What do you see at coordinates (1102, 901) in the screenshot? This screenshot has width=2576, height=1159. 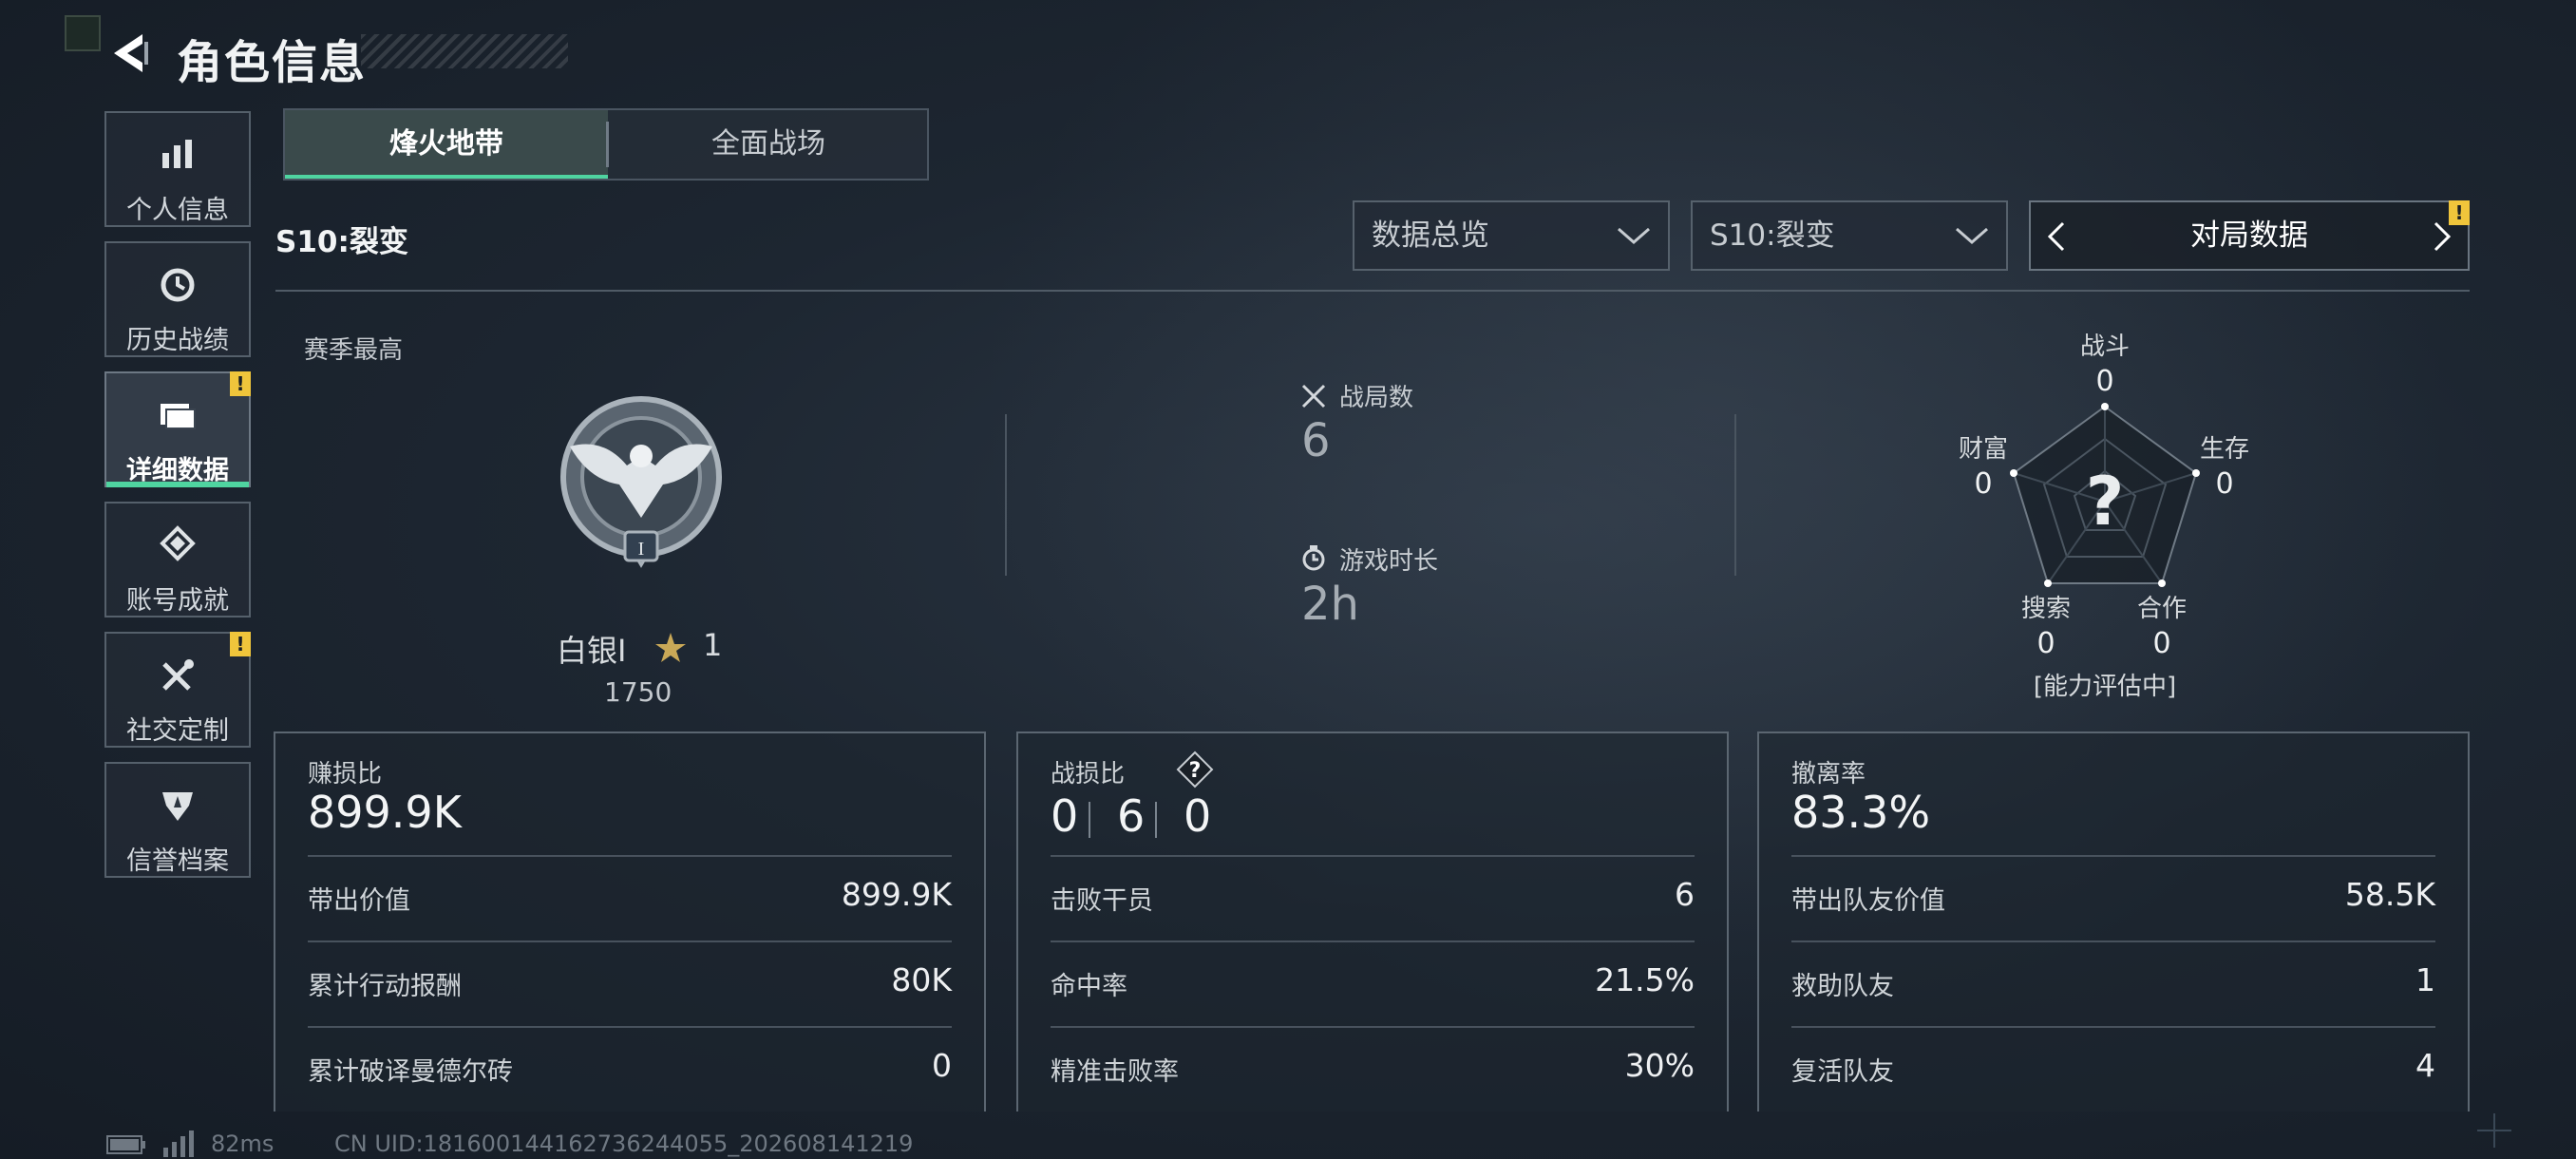 I see `row-label: 击败干员` at bounding box center [1102, 901].